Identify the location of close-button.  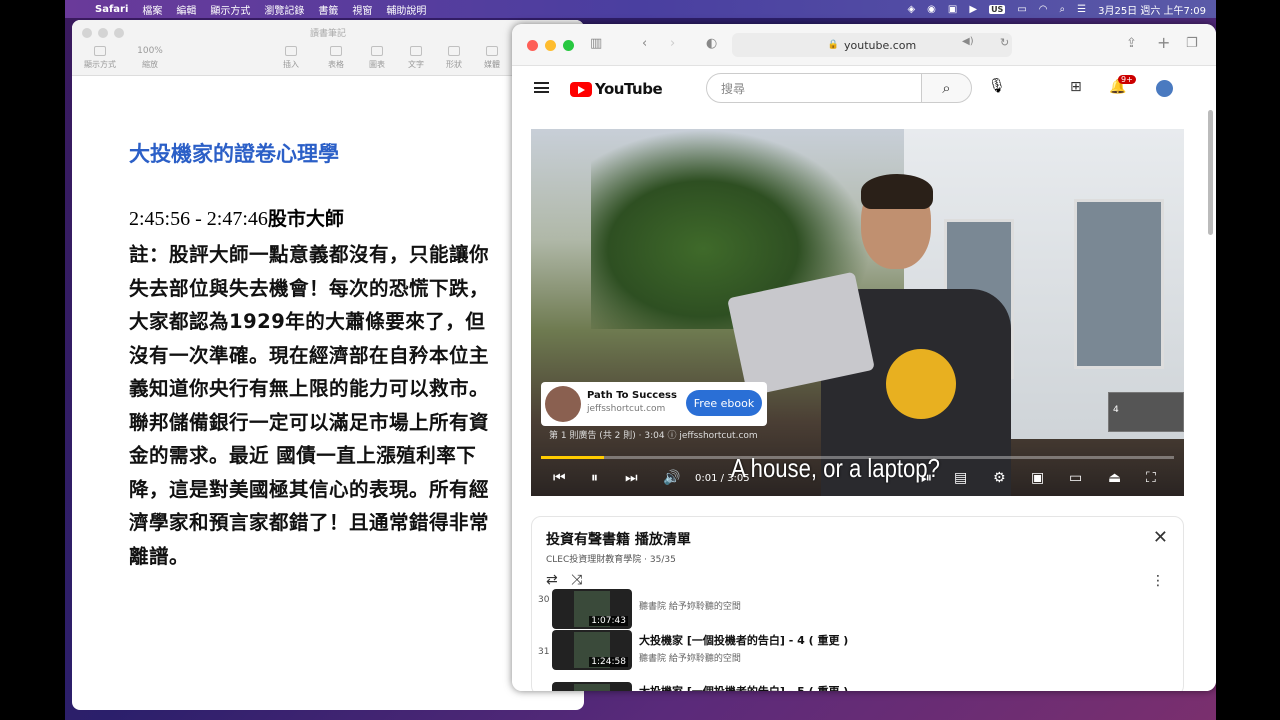
(532, 45).